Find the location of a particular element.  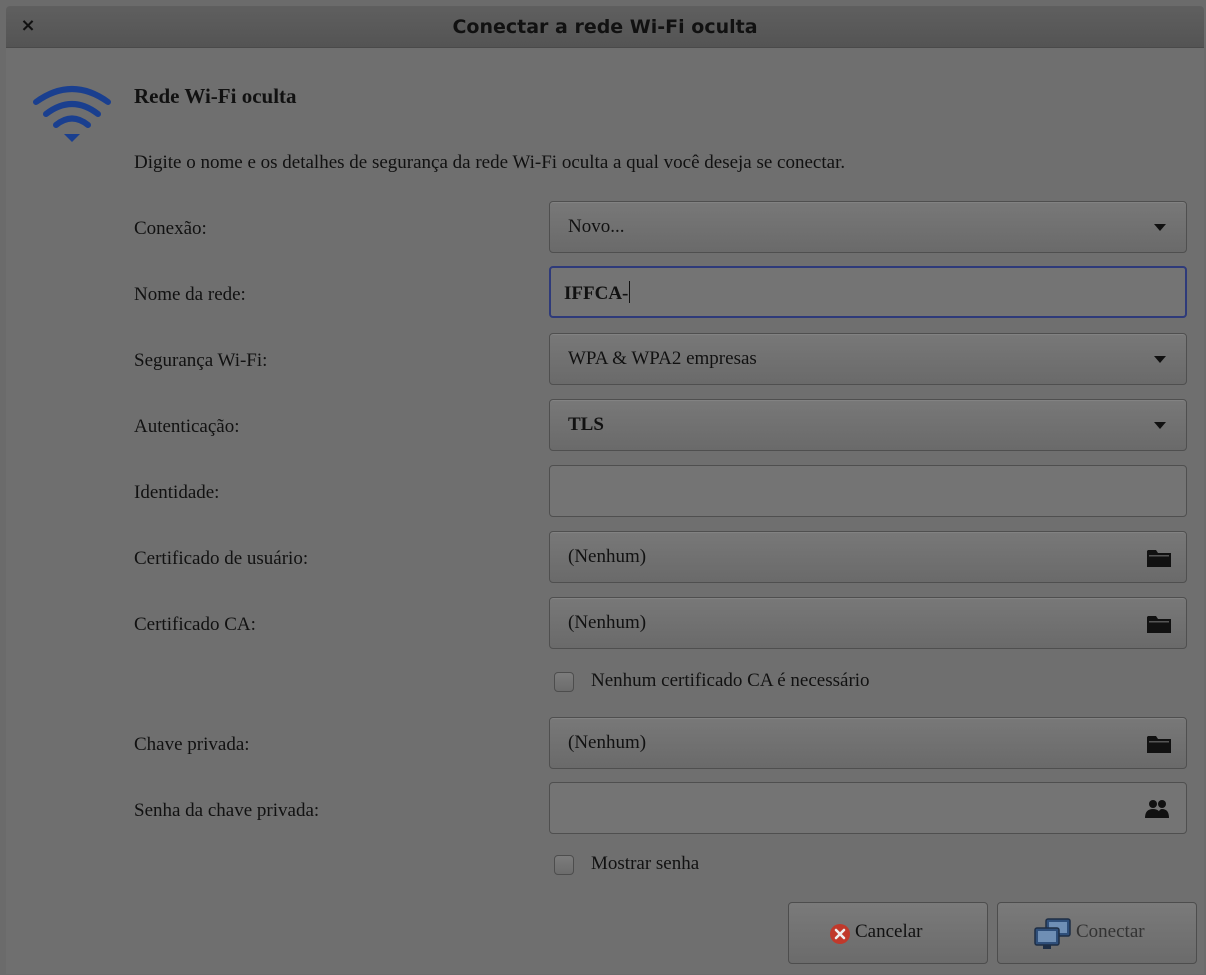

private-key-value: (Nenhum) is located at coordinates (607, 742).